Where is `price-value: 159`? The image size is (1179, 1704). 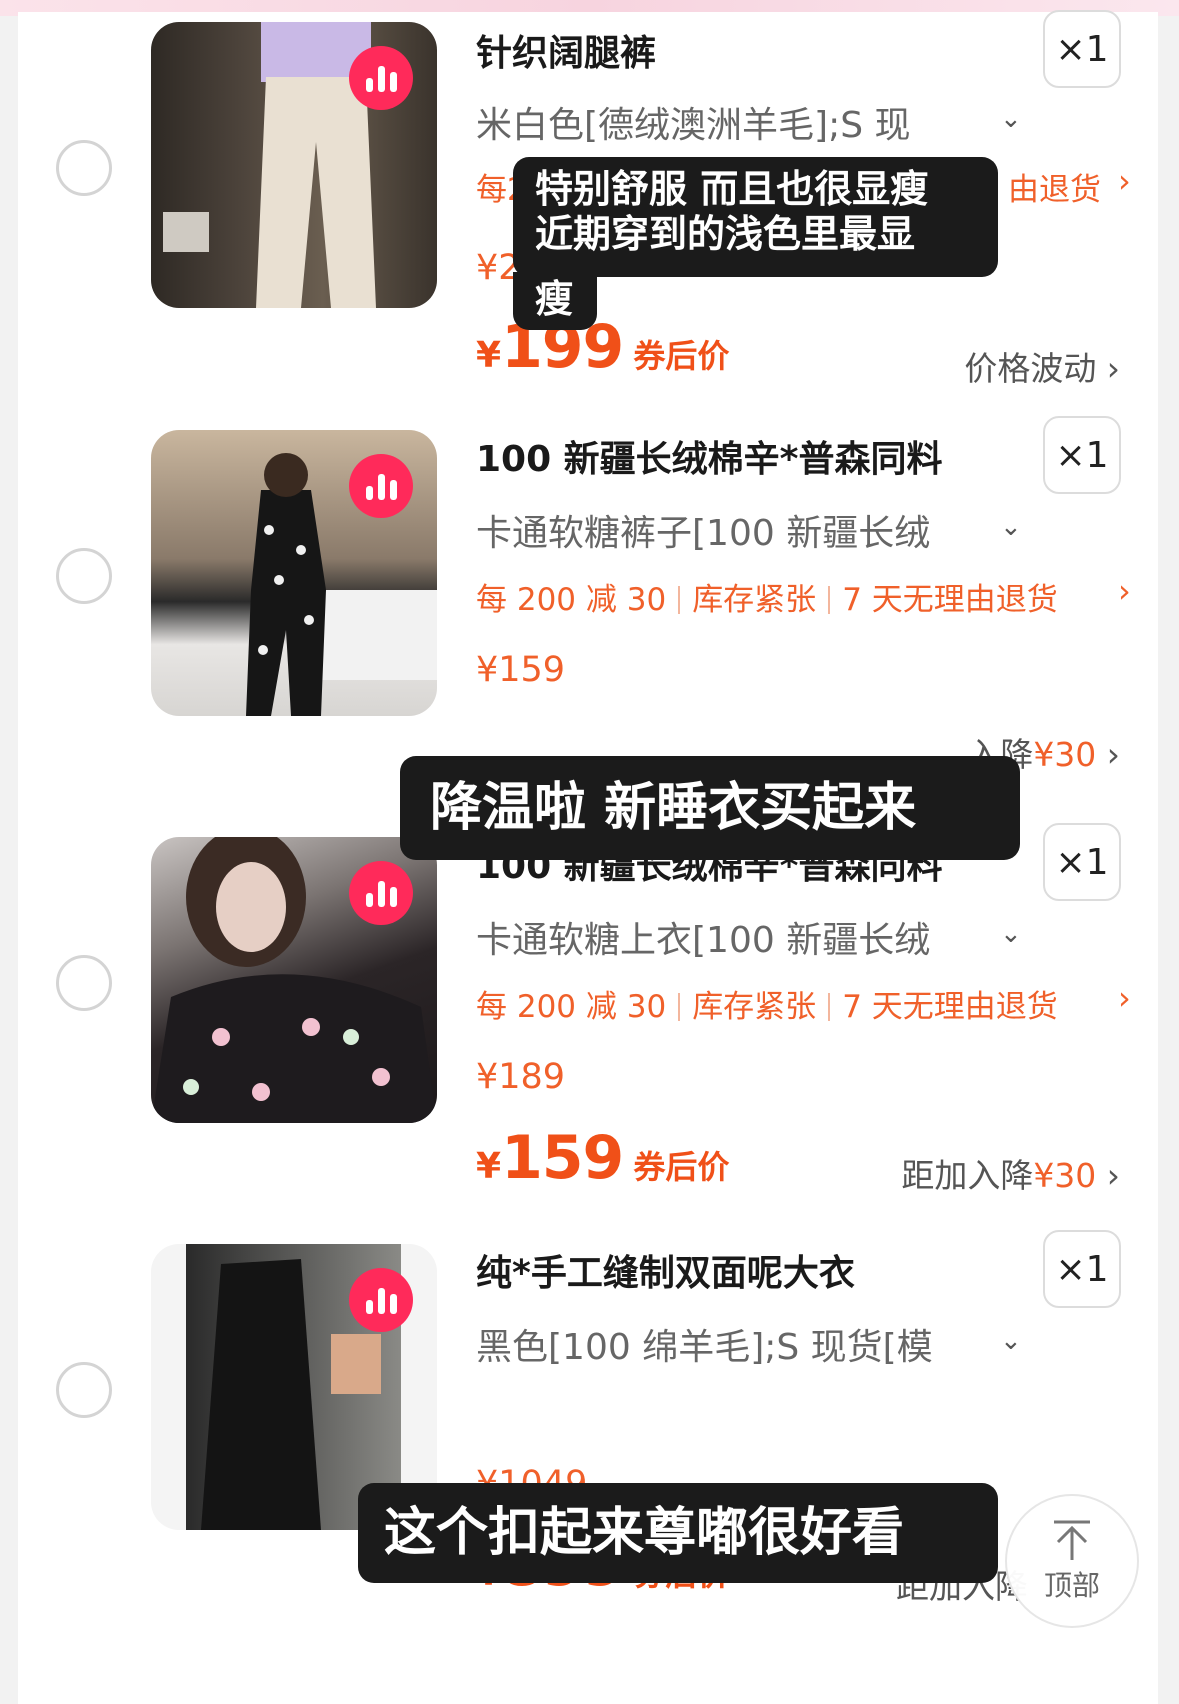 price-value: 159 is located at coordinates (562, 1158).